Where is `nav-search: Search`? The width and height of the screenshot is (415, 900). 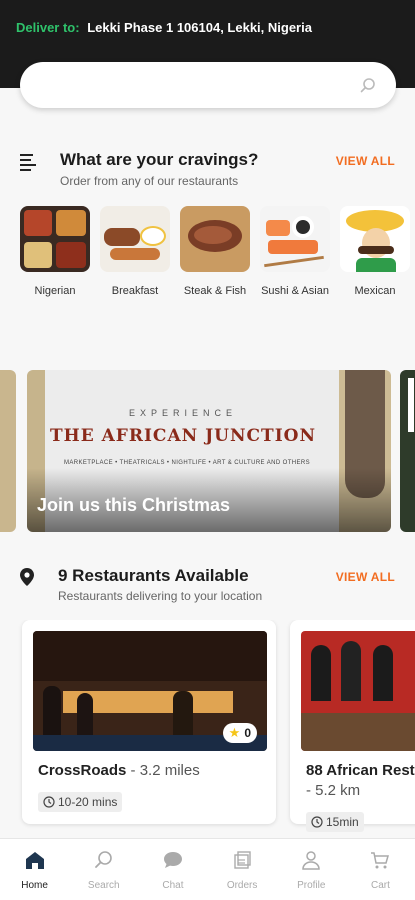
nav-search: Search is located at coordinates (103, 869).